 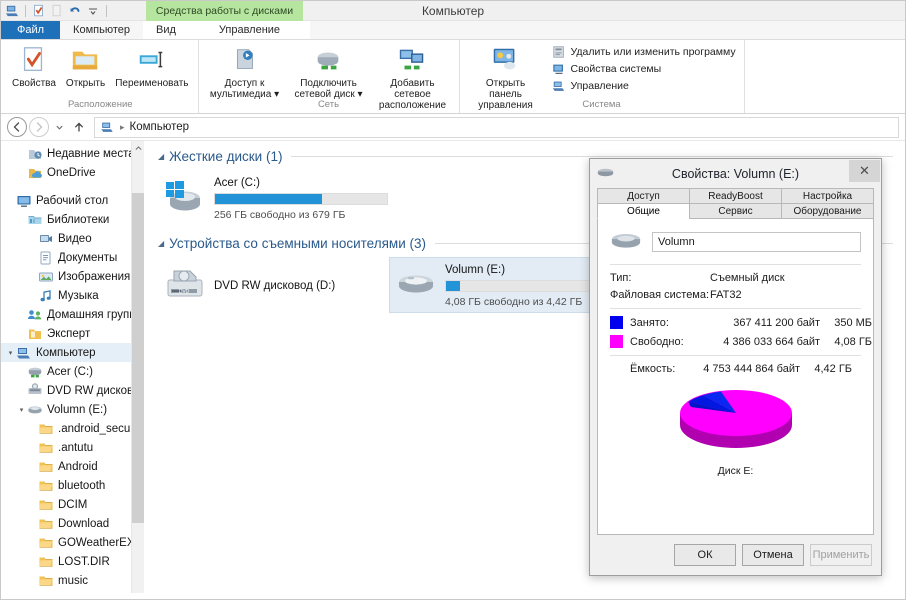 What do you see at coordinates (864, 171) in the screenshot?
I see `close-icon: ✕` at bounding box center [864, 171].